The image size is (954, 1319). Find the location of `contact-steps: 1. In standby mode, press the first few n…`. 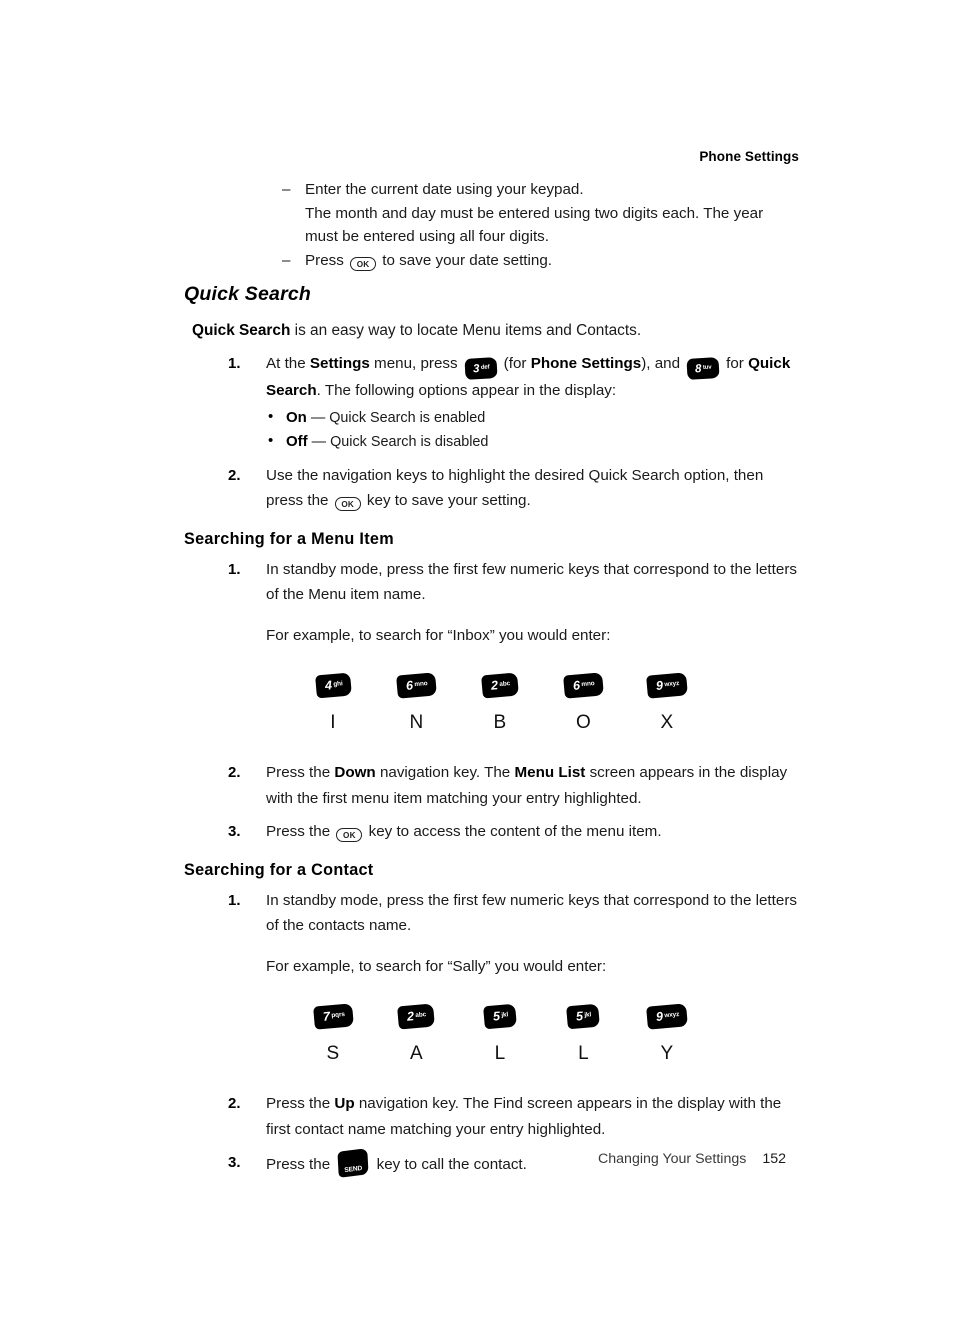

contact-steps: 1. In standby mode, press the first few n… is located at coordinates (492, 934).